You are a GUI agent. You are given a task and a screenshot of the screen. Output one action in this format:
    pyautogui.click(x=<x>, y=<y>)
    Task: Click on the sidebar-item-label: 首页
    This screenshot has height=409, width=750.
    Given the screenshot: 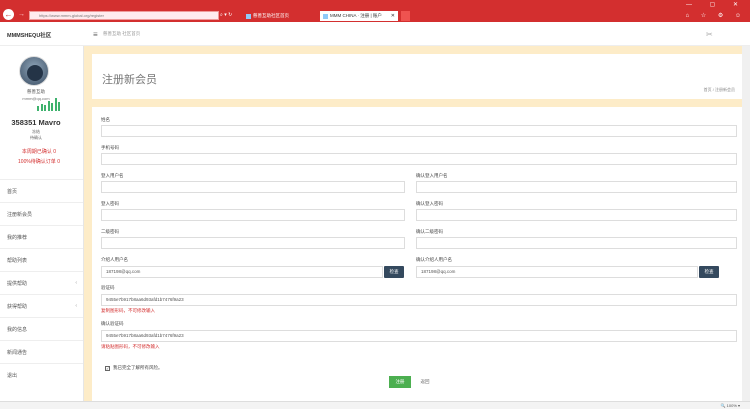 What is the action you would take?
    pyautogui.click(x=12, y=192)
    